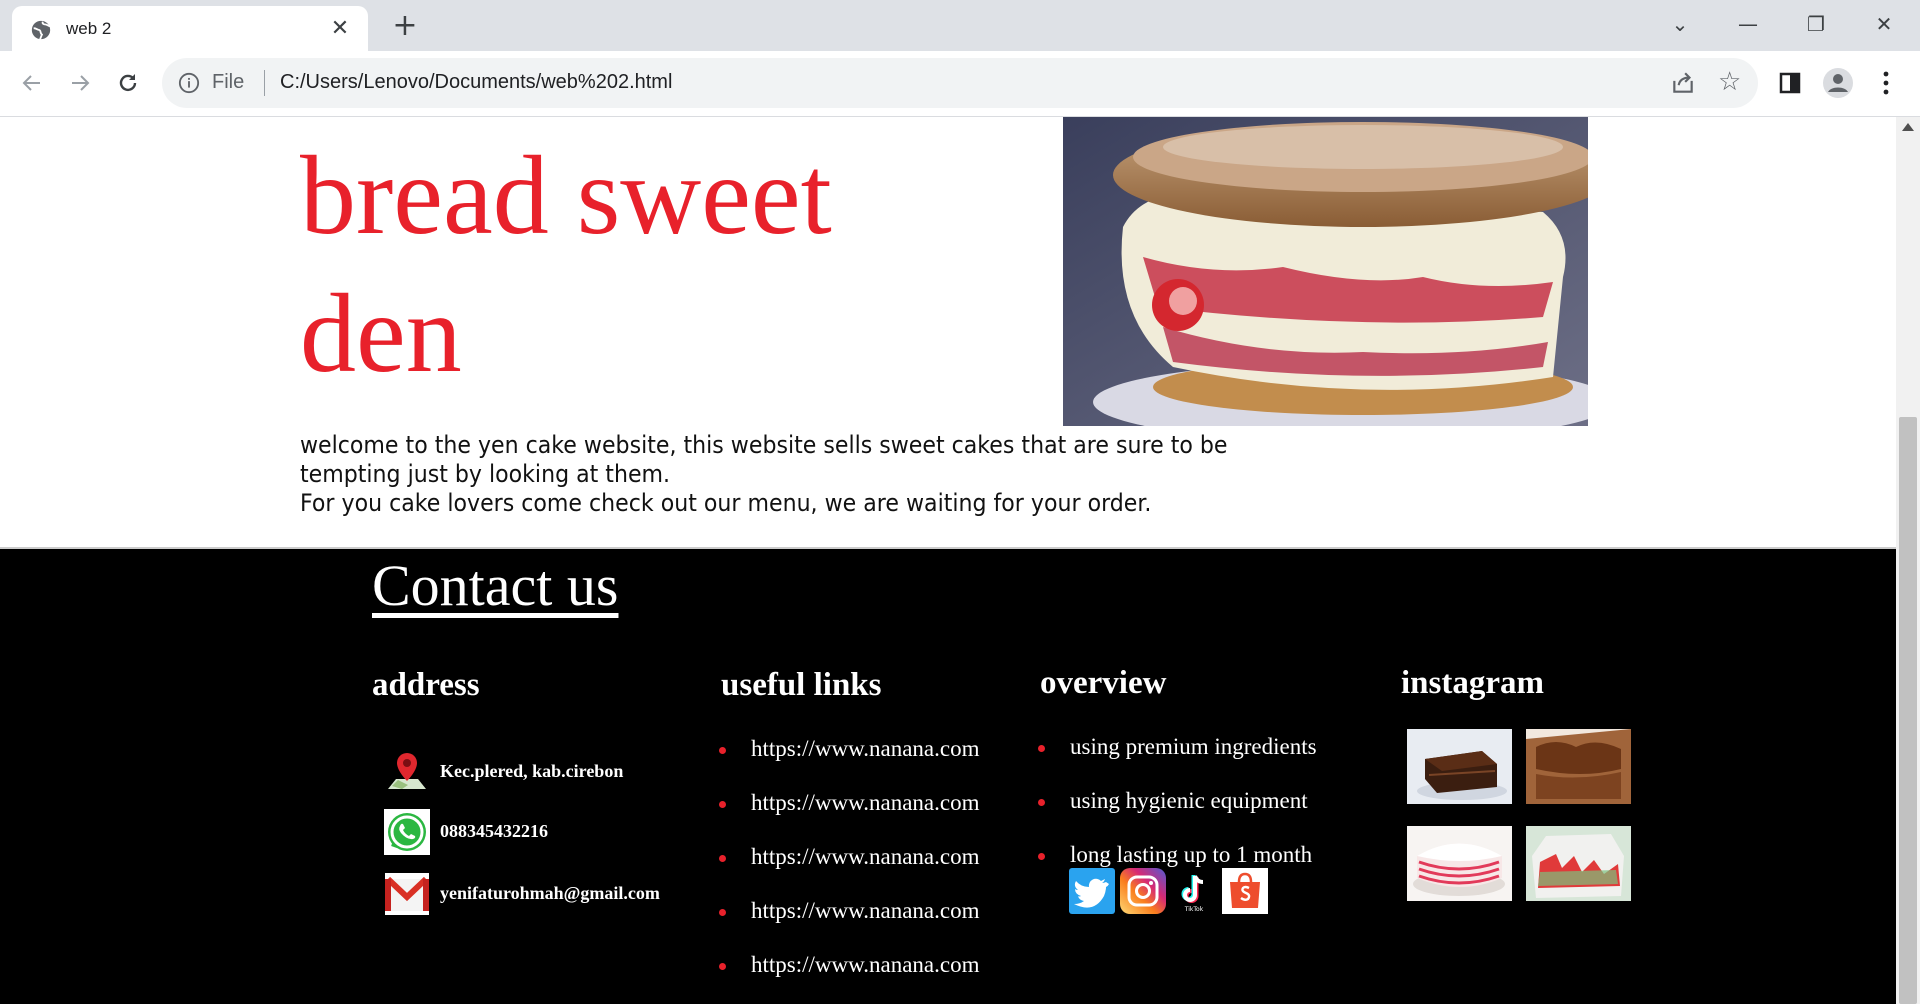 This screenshot has height=1004, width=1920. I want to click on info-icon, so click(189, 83).